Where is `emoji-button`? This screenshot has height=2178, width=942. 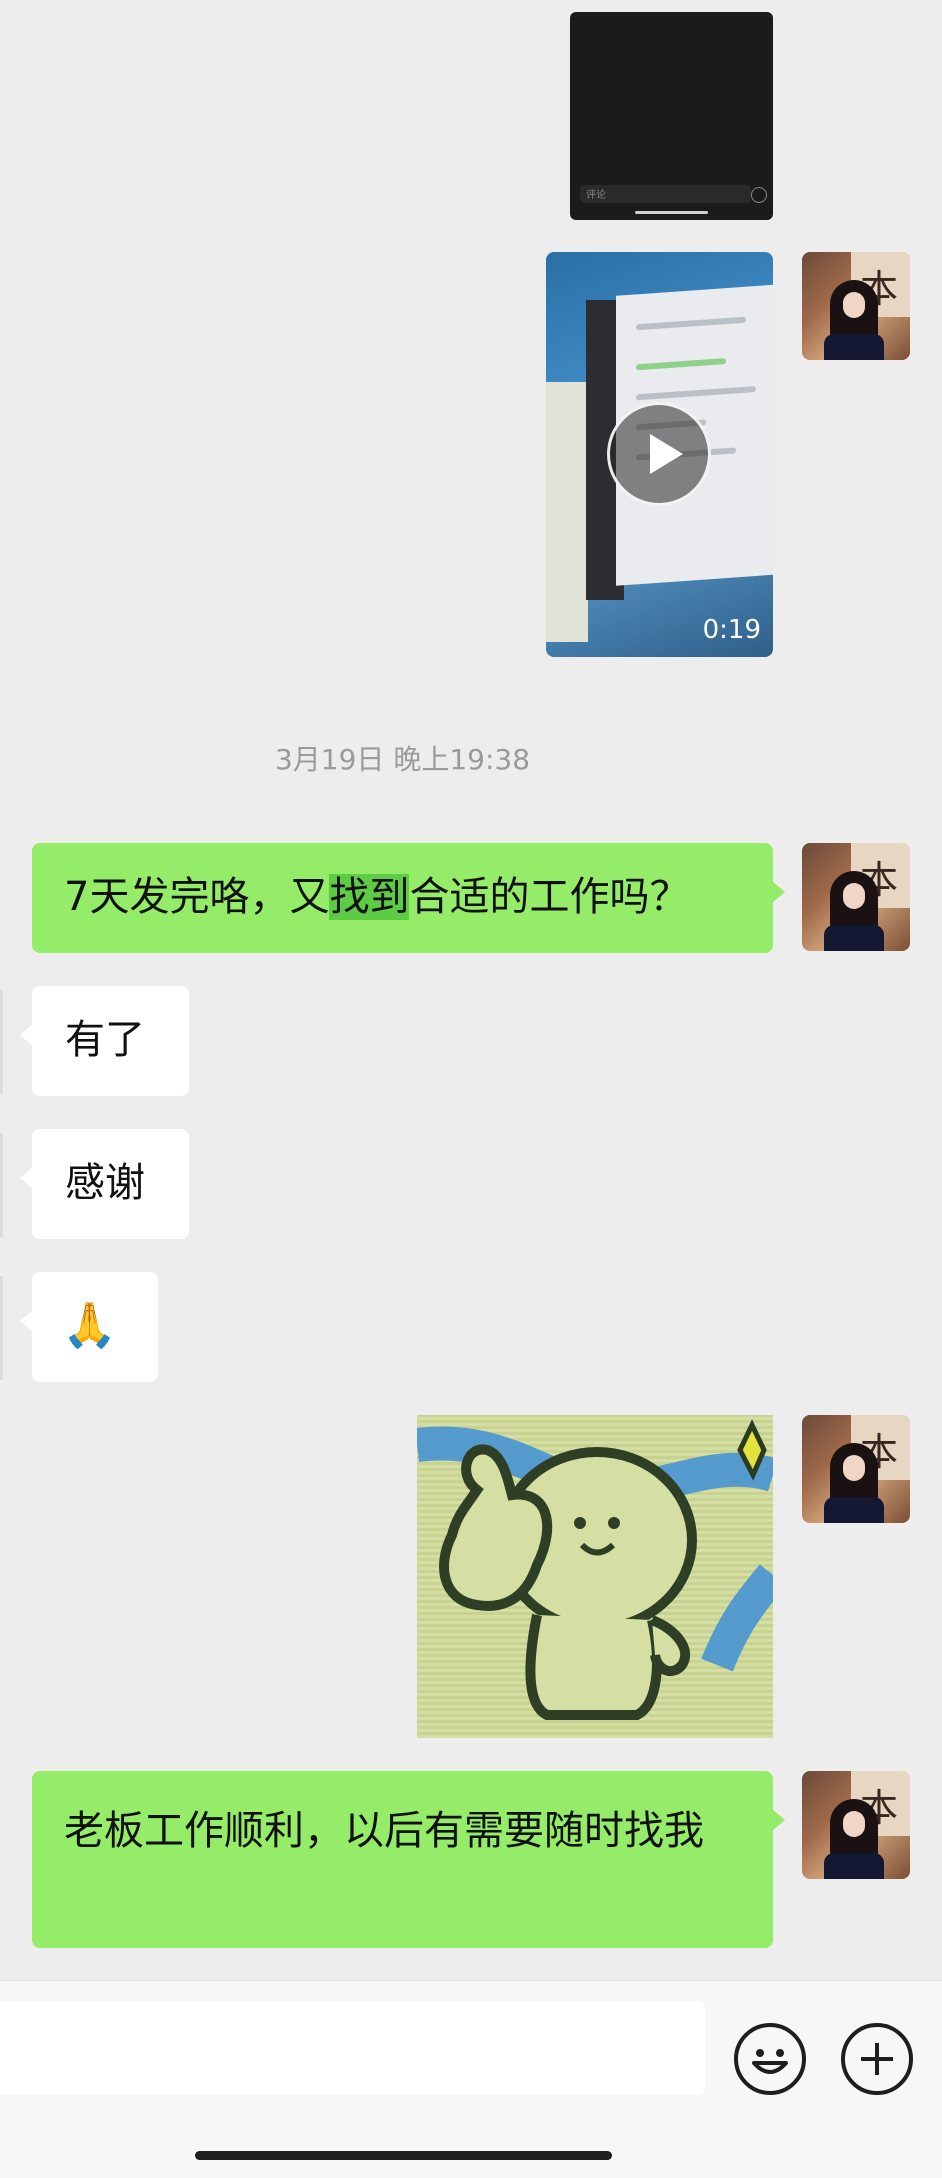 emoji-button is located at coordinates (770, 2059).